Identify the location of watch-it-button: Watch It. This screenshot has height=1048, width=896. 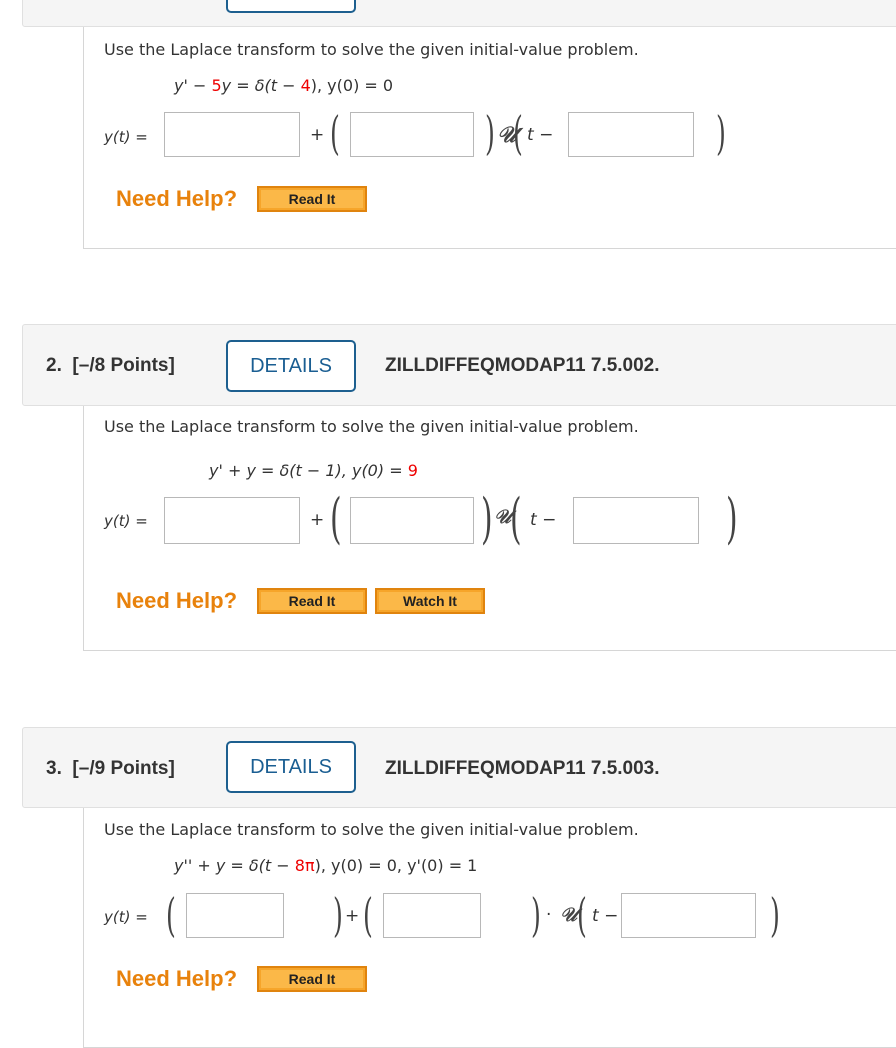
(430, 601).